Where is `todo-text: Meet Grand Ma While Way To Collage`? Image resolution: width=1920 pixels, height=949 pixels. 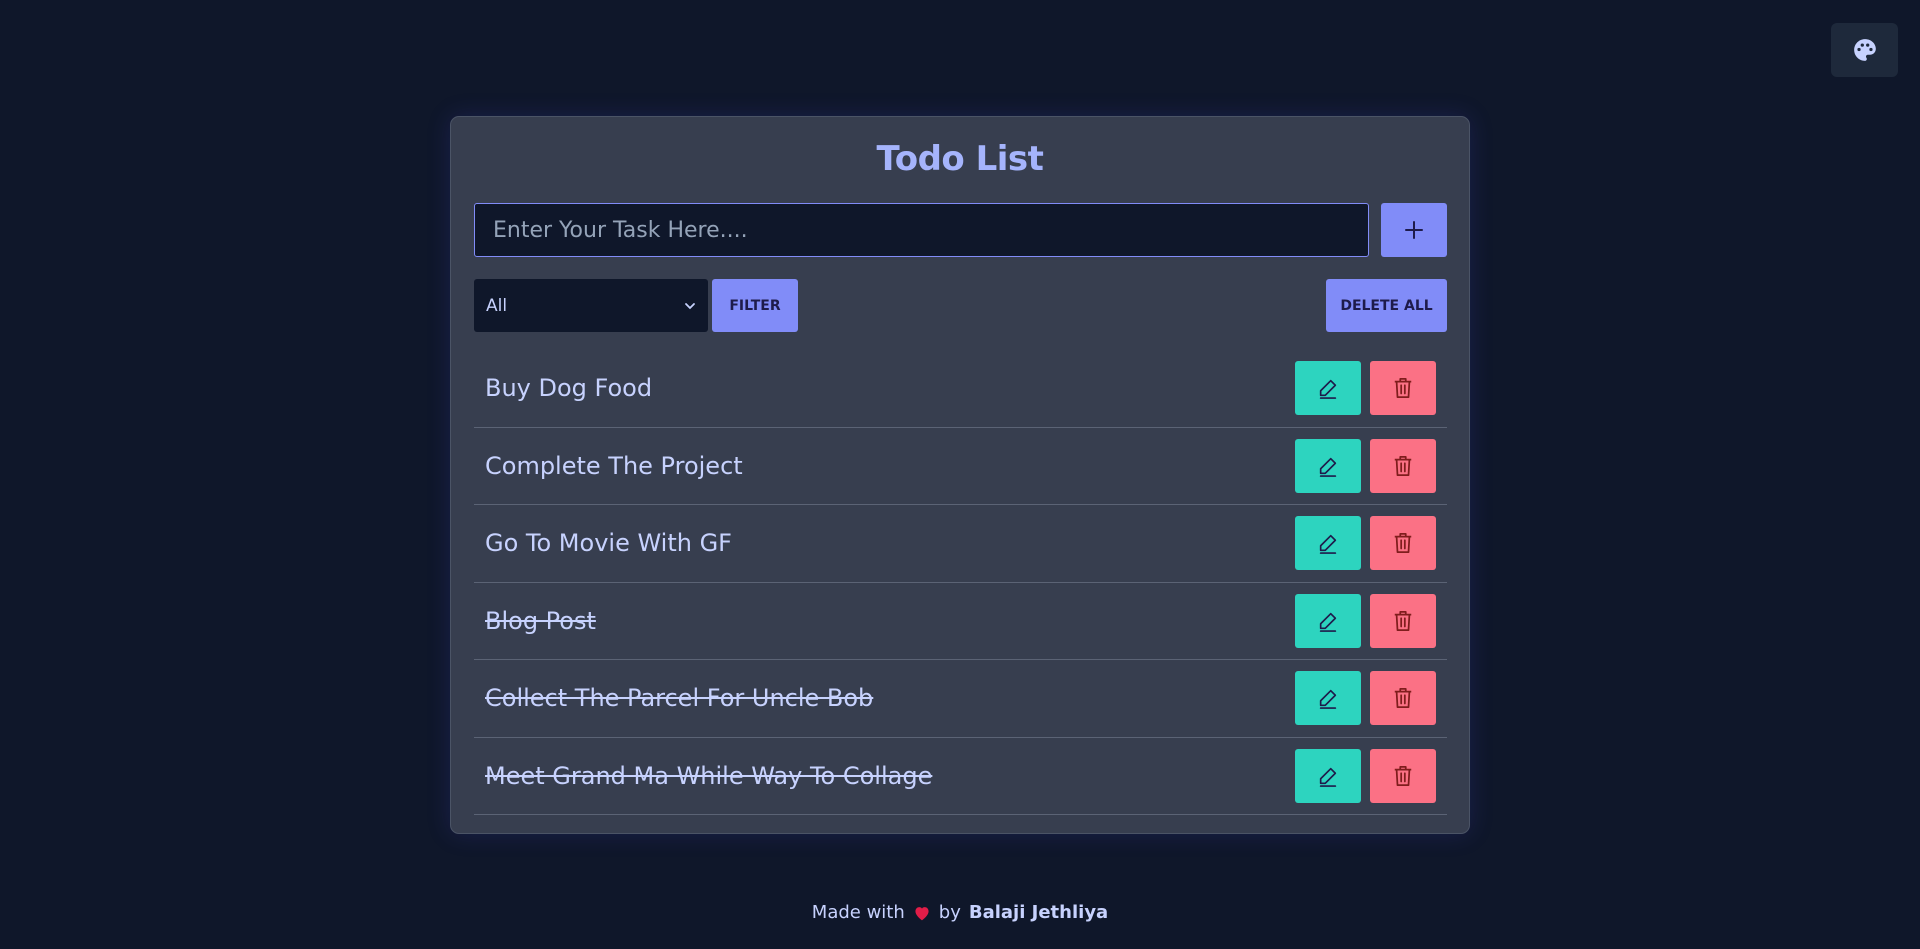 todo-text: Meet Grand Ma While Way To Collage is located at coordinates (708, 776).